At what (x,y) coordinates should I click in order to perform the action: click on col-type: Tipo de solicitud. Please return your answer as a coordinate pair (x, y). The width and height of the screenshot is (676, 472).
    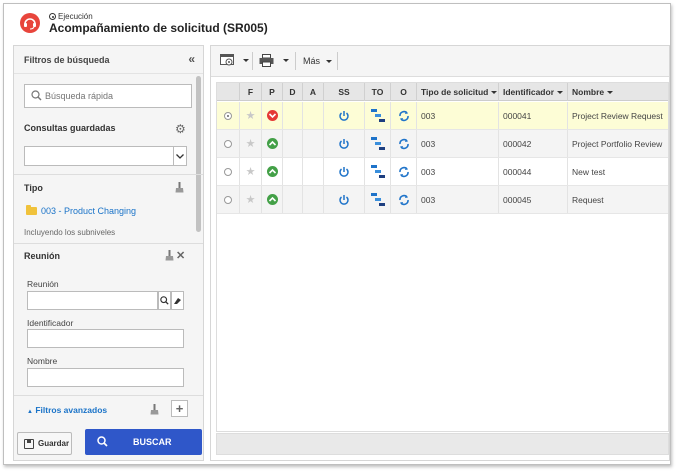
    Looking at the image, I should click on (458, 92).